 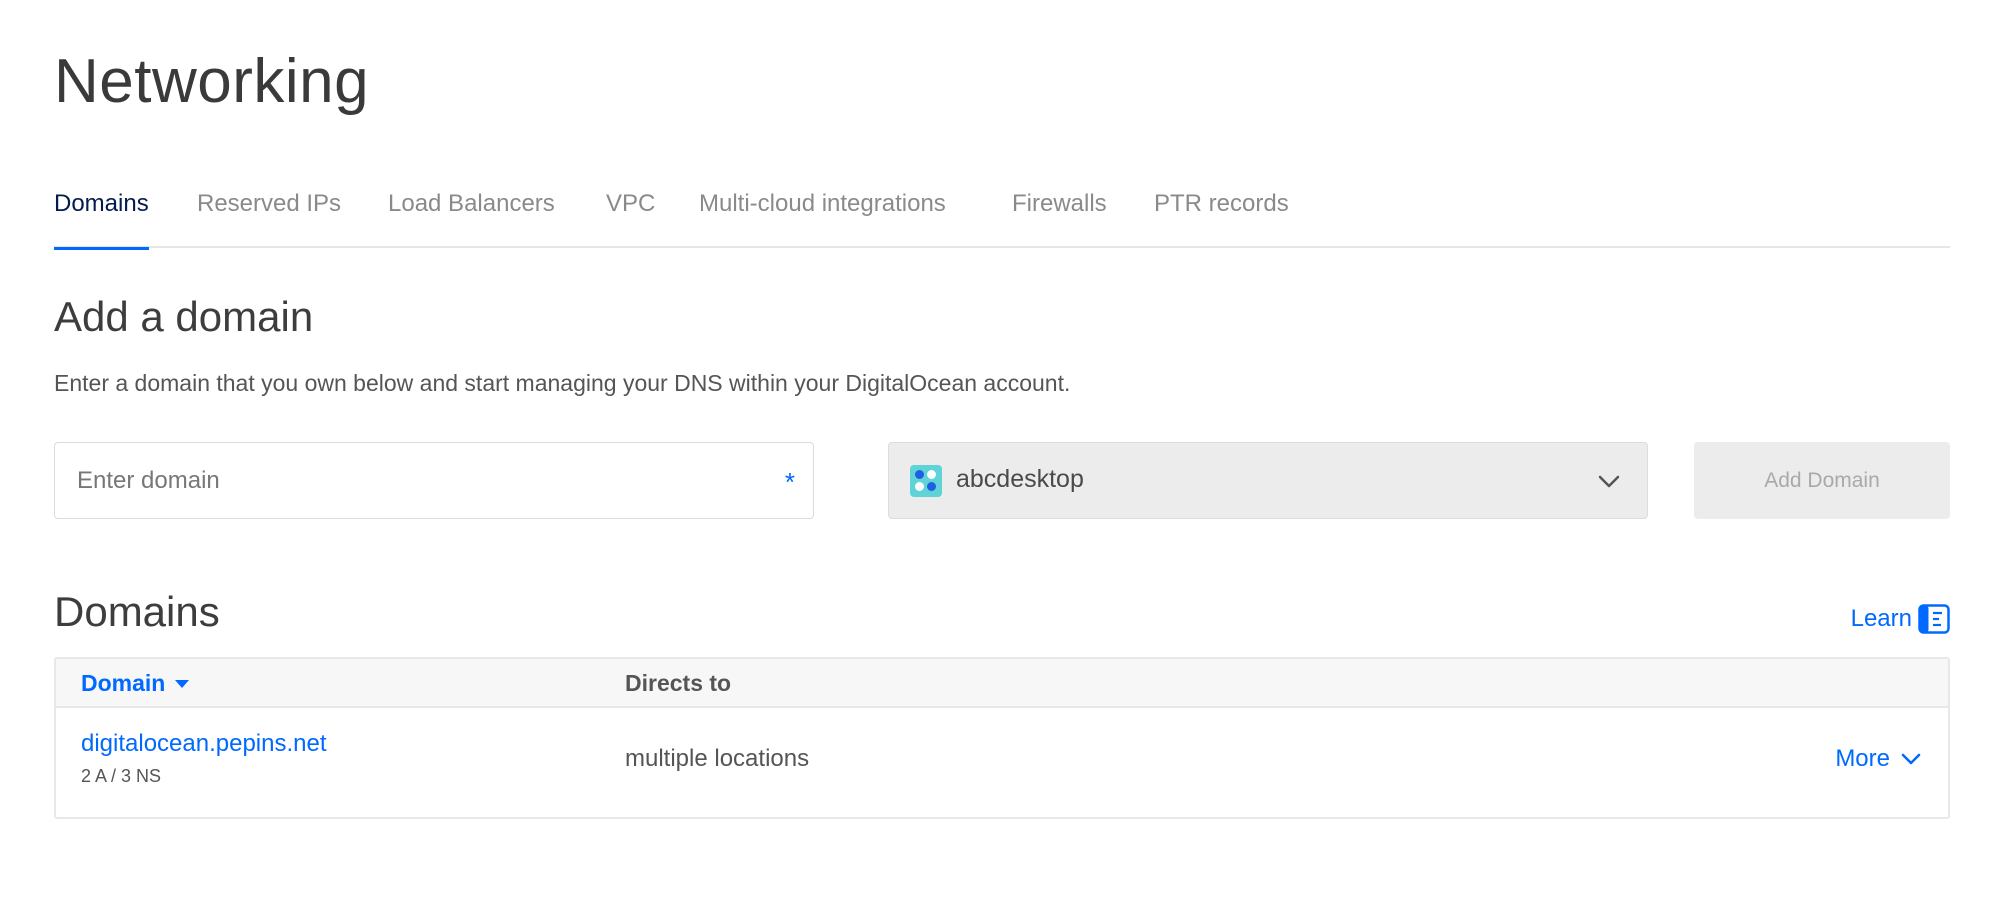 What do you see at coordinates (137, 611) in the screenshot?
I see `domains-heading: Domains` at bounding box center [137, 611].